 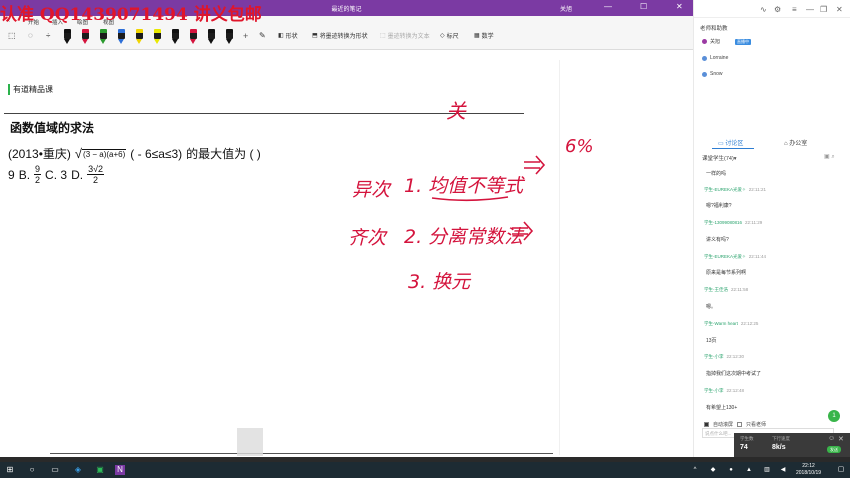 I want to click on ruler-icon: ◇, so click(x=442, y=36).